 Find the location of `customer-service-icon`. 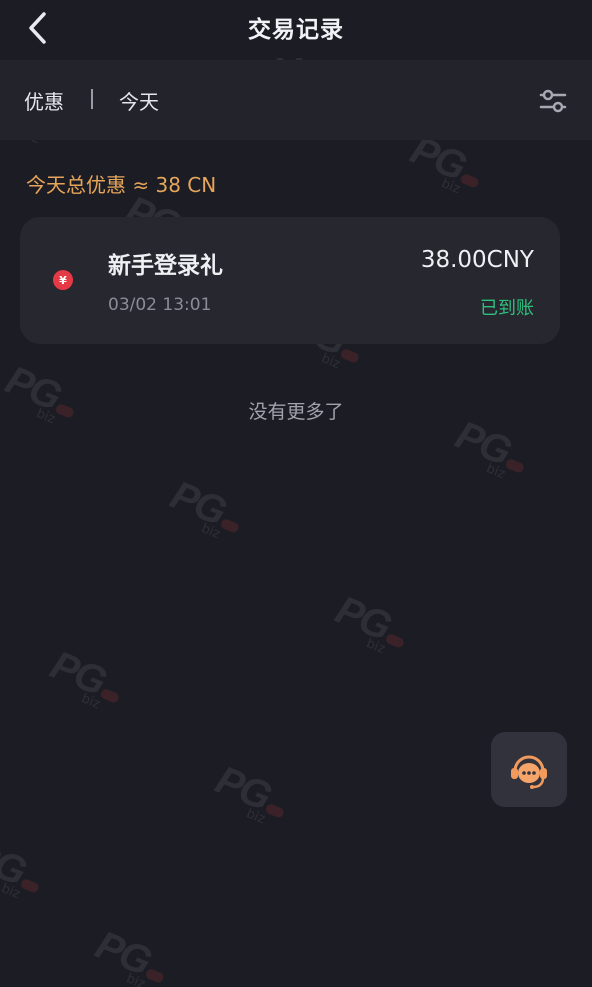

customer-service-icon is located at coordinates (529, 772).